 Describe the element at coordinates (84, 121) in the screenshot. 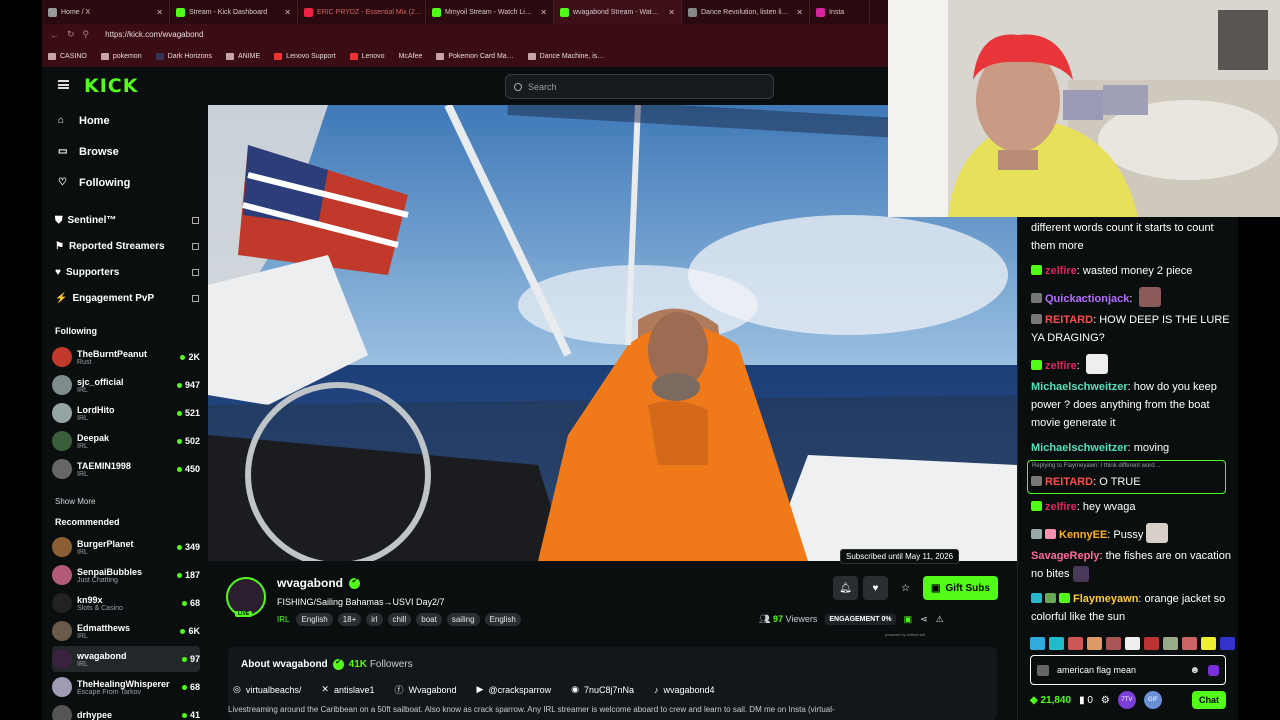

I see `sidebar-item-home: ⌂ Home` at that location.